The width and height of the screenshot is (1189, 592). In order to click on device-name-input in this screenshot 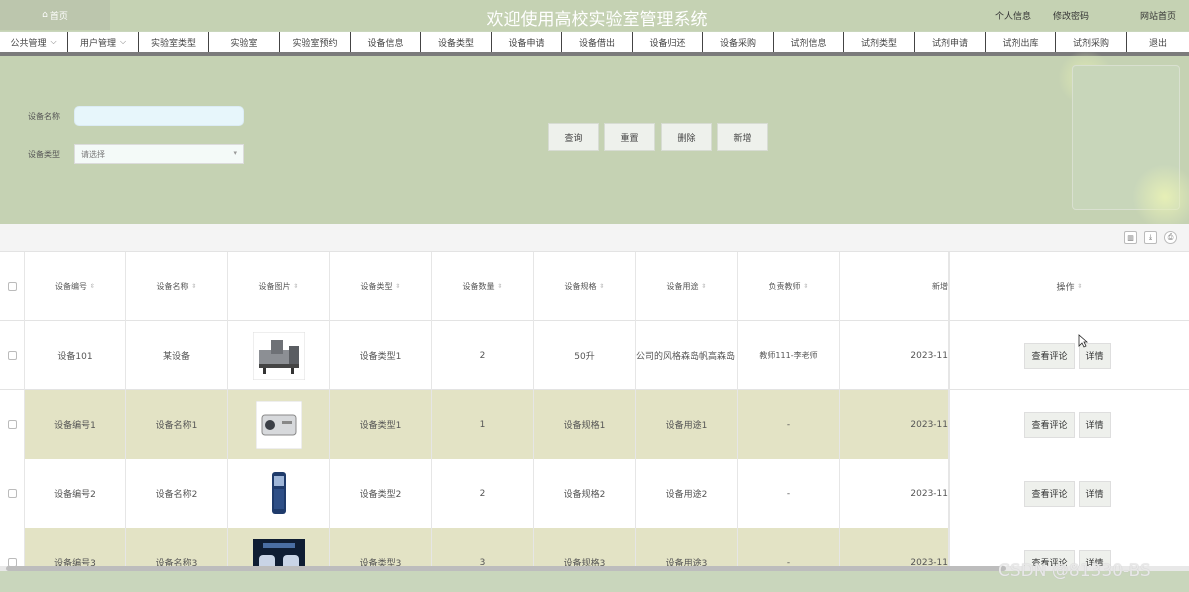, I will do `click(159, 116)`.